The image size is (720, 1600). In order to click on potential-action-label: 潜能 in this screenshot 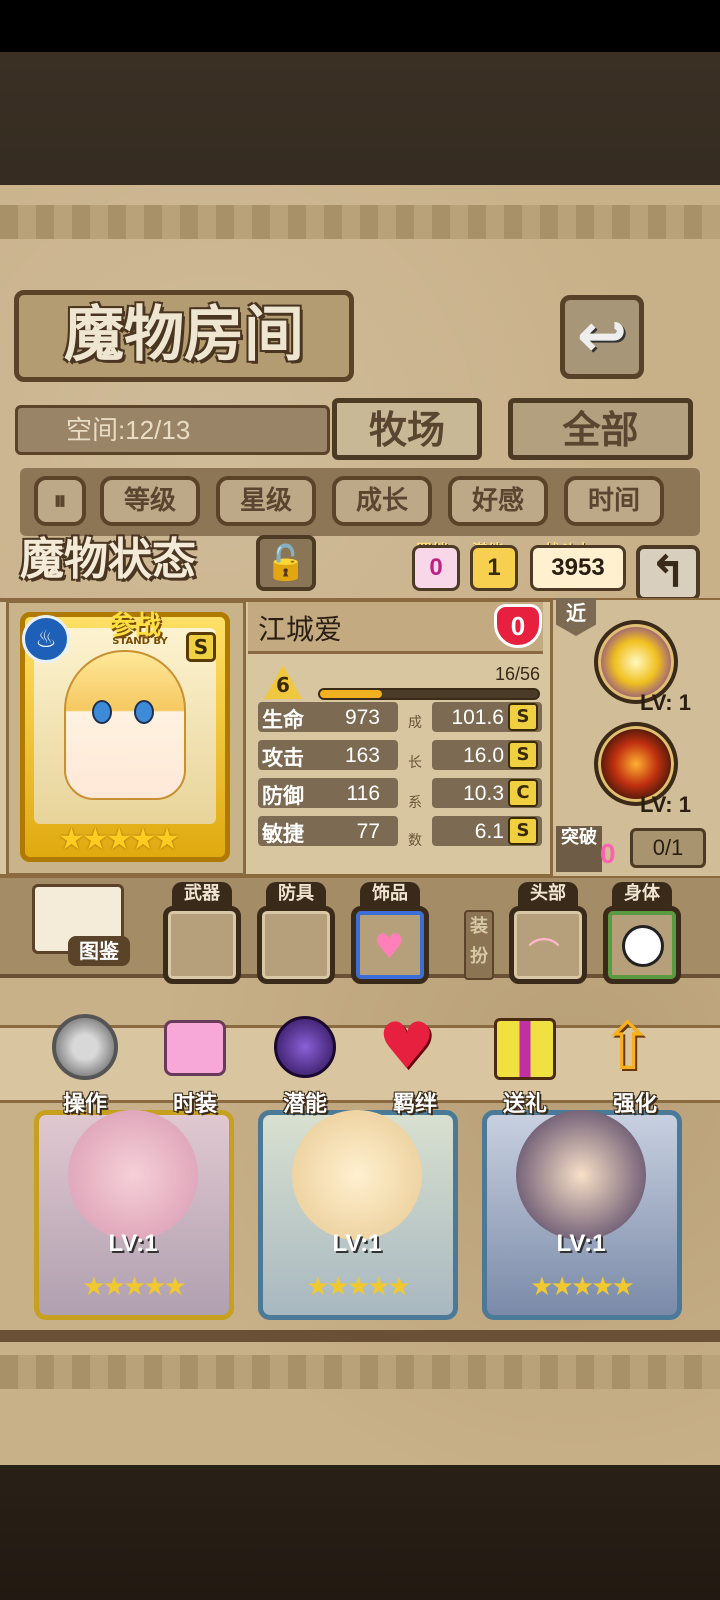, I will do `click(304, 1104)`.